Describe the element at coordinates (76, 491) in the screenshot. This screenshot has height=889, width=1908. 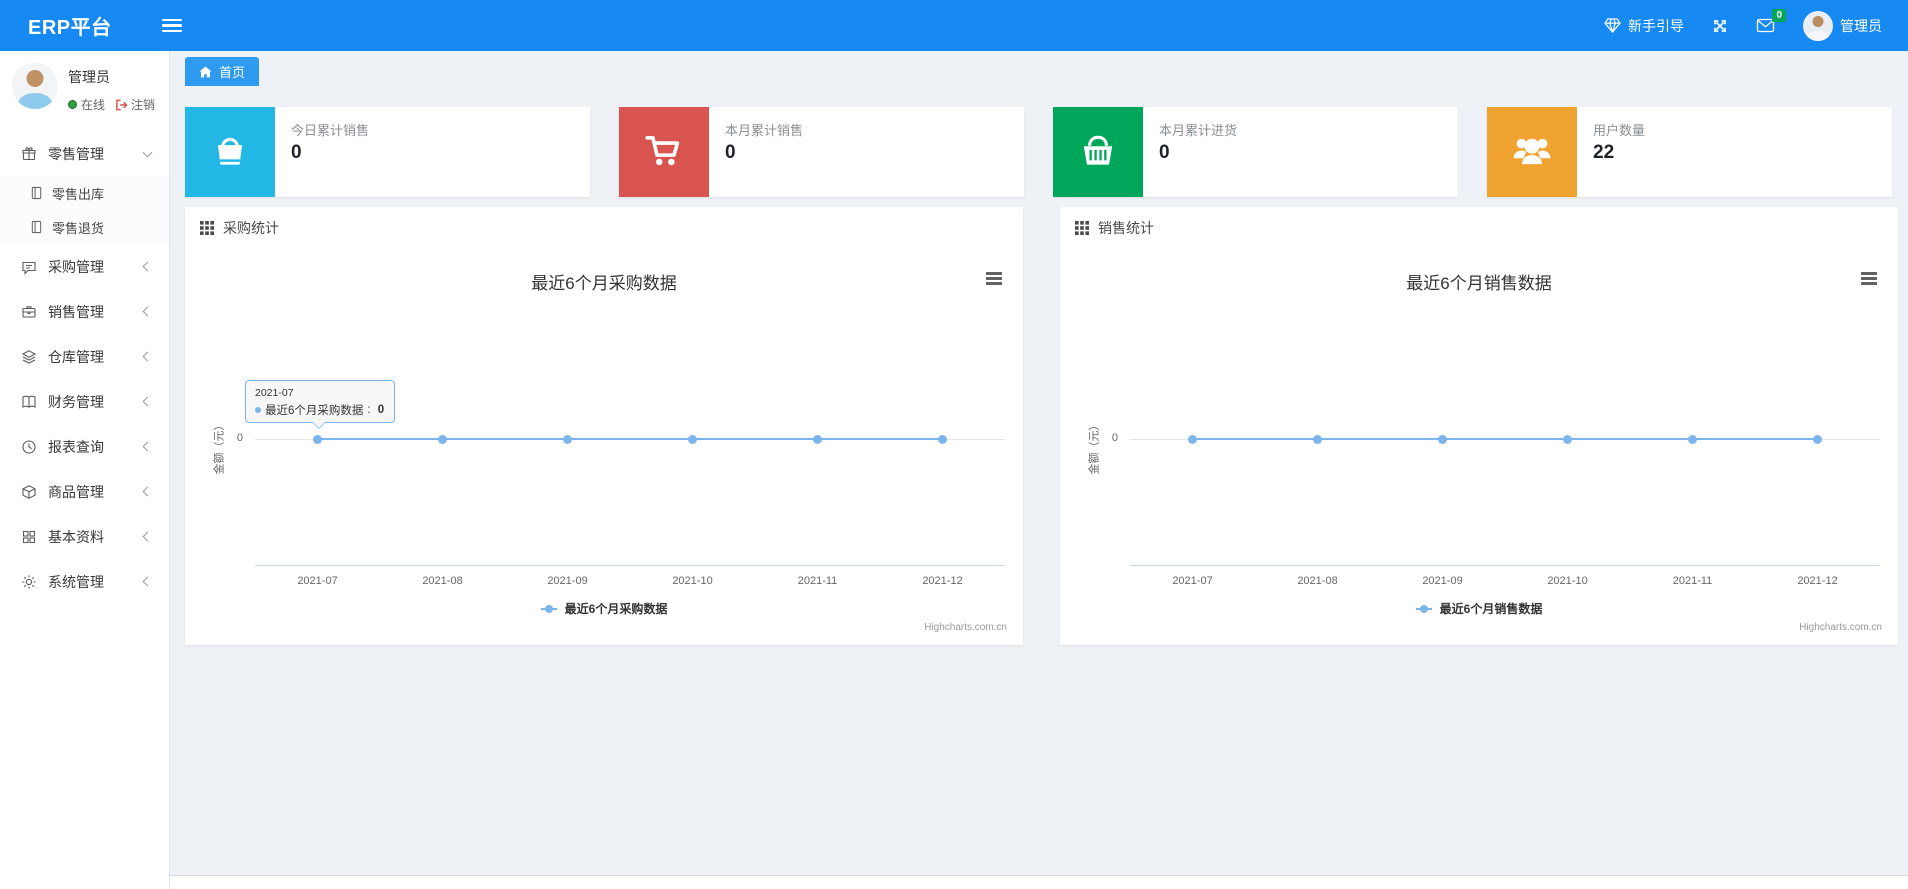
I see `sidebar-item-label: 商品管理` at that location.